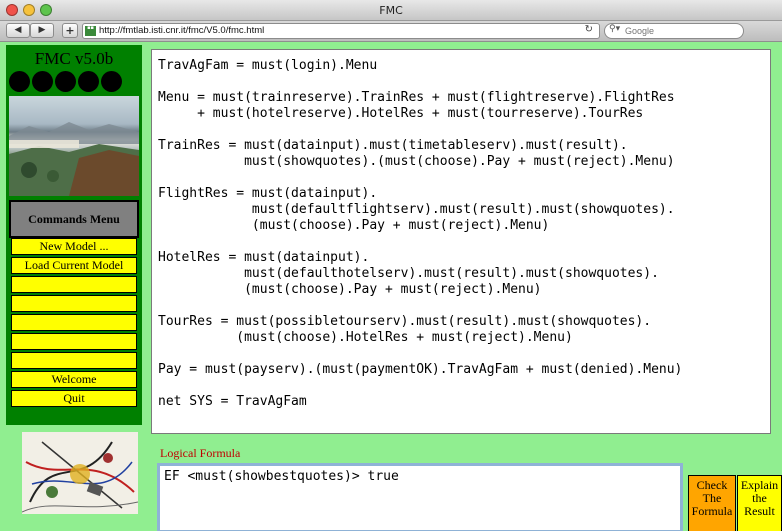 This screenshot has height=531, width=782. I want to click on check-formula-button: Check The Formula, so click(712, 503).